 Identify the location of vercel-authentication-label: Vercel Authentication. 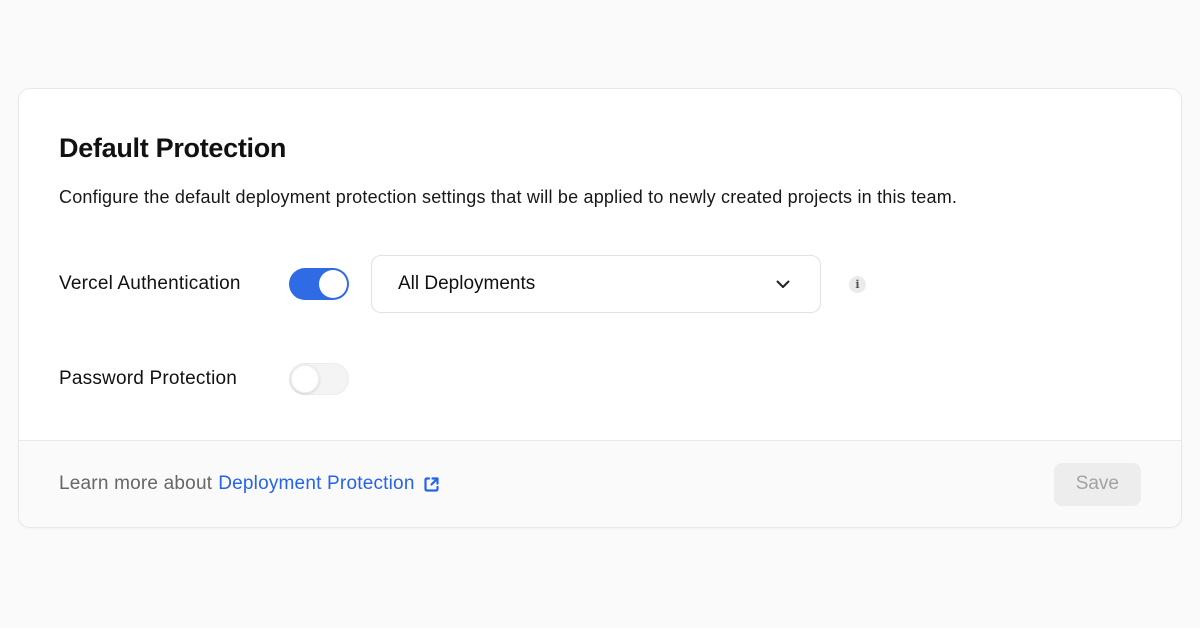
(150, 283).